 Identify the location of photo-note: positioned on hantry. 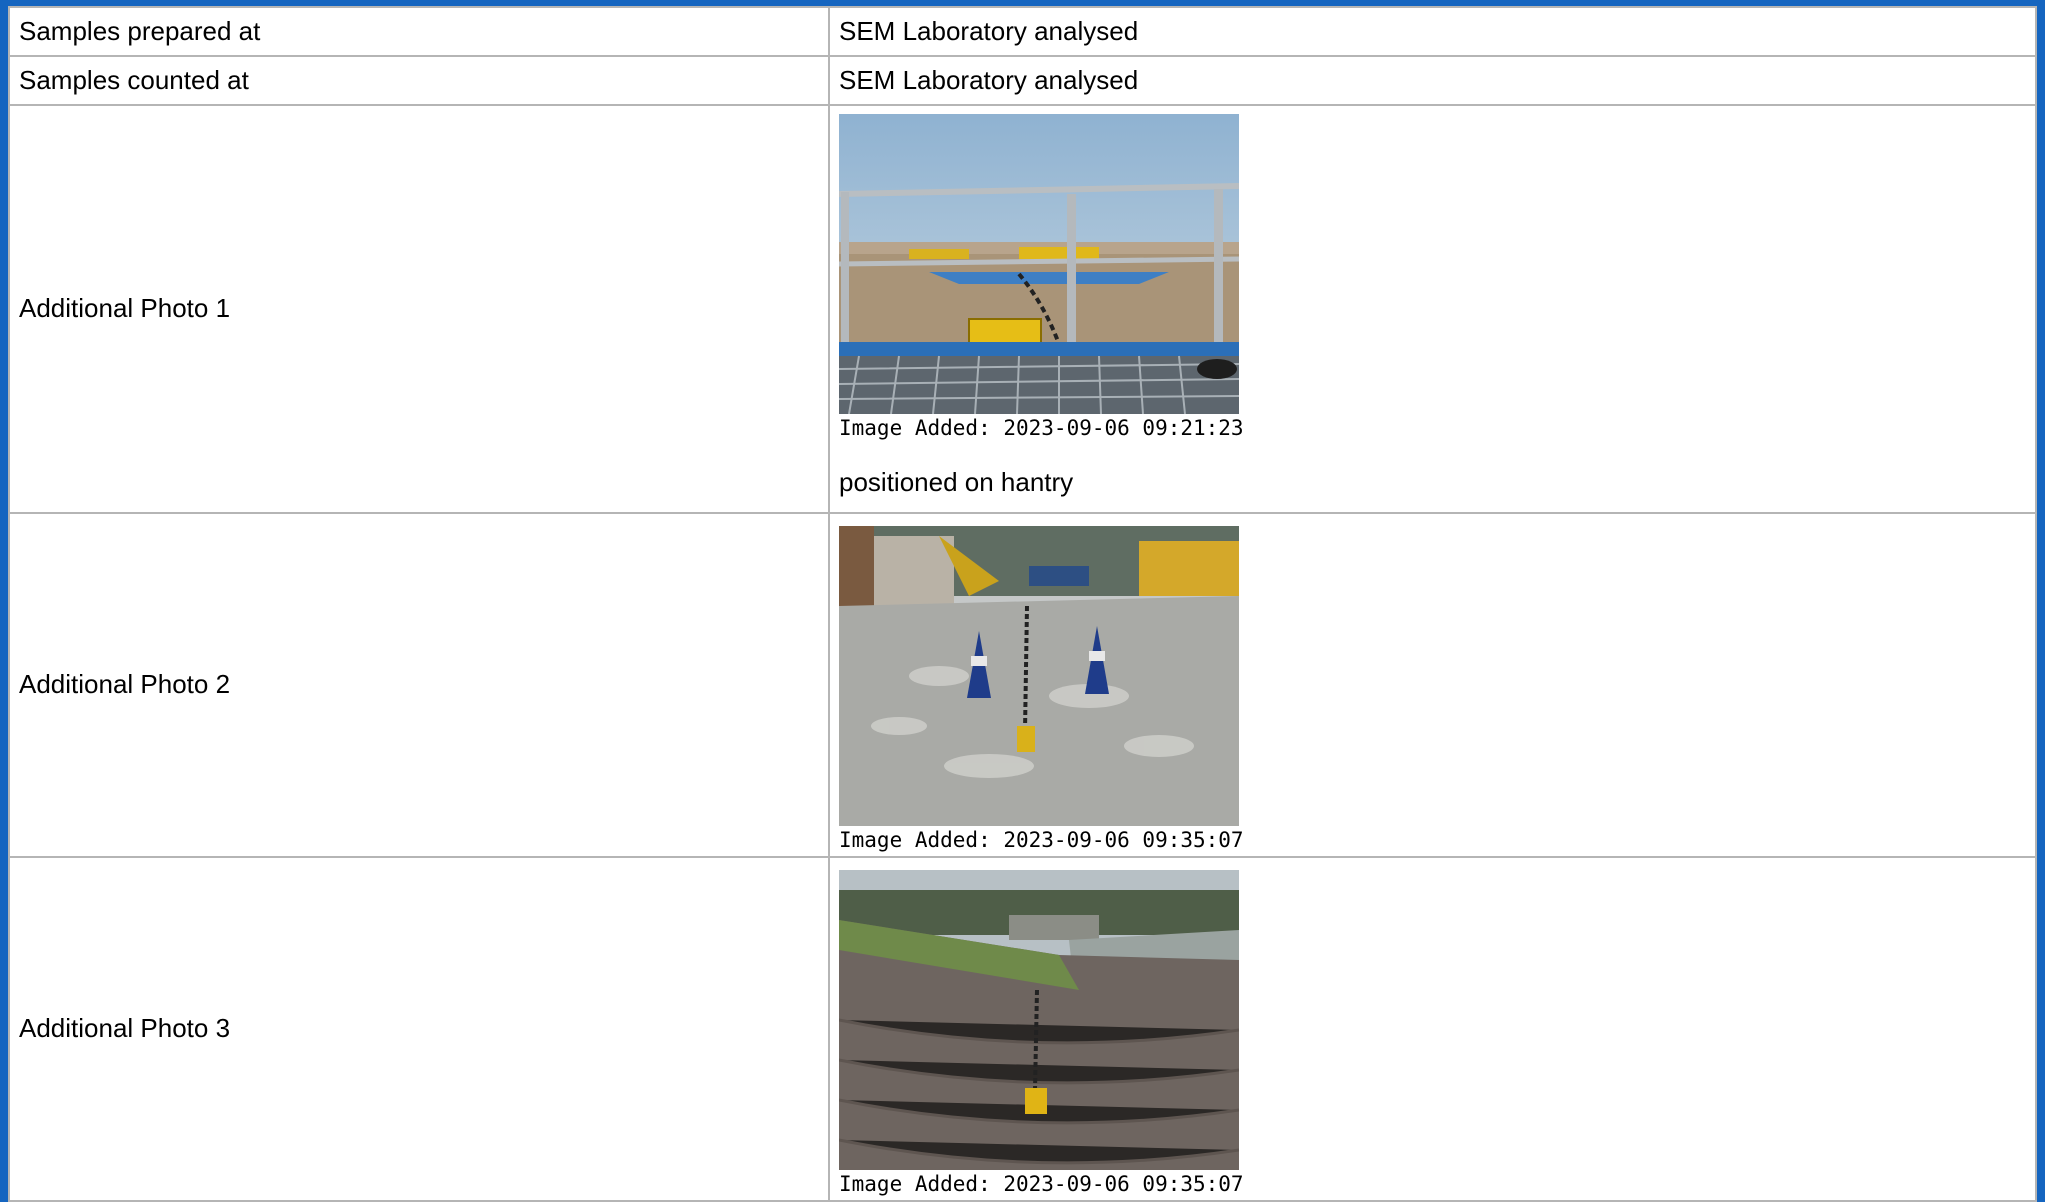
(956, 482).